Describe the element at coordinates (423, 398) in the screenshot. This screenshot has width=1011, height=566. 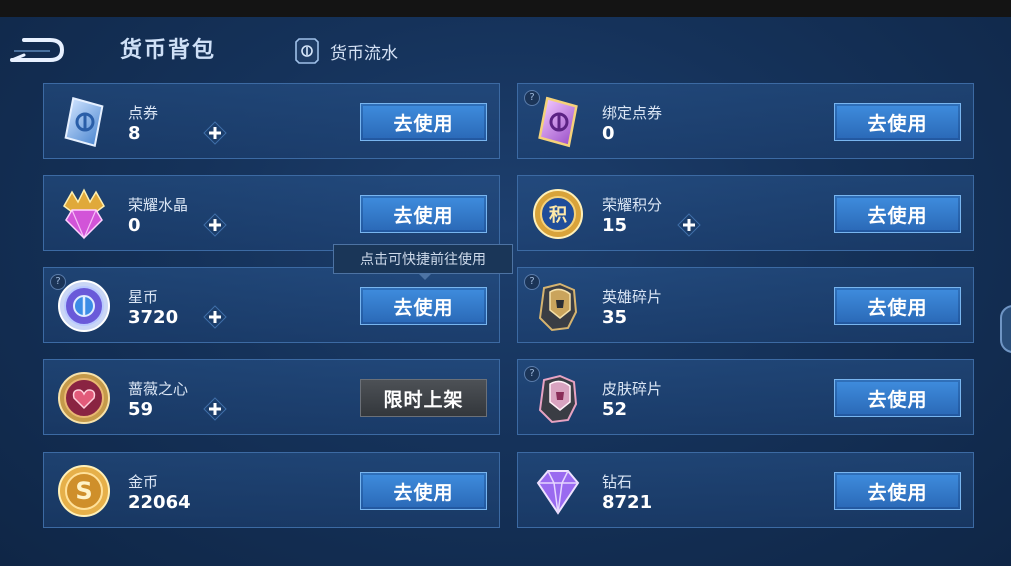
I see `limited-time-button: 限时上架` at that location.